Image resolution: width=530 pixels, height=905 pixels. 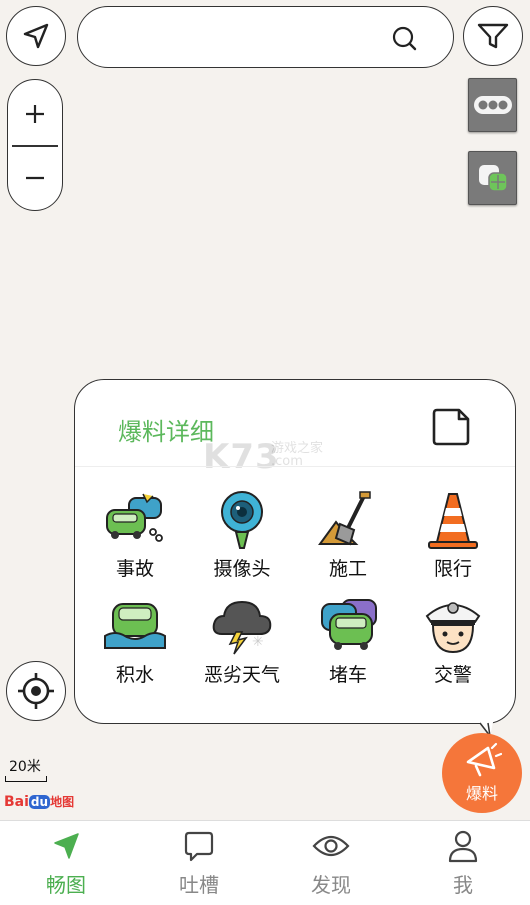 I want to click on search-input, so click(x=242, y=37).